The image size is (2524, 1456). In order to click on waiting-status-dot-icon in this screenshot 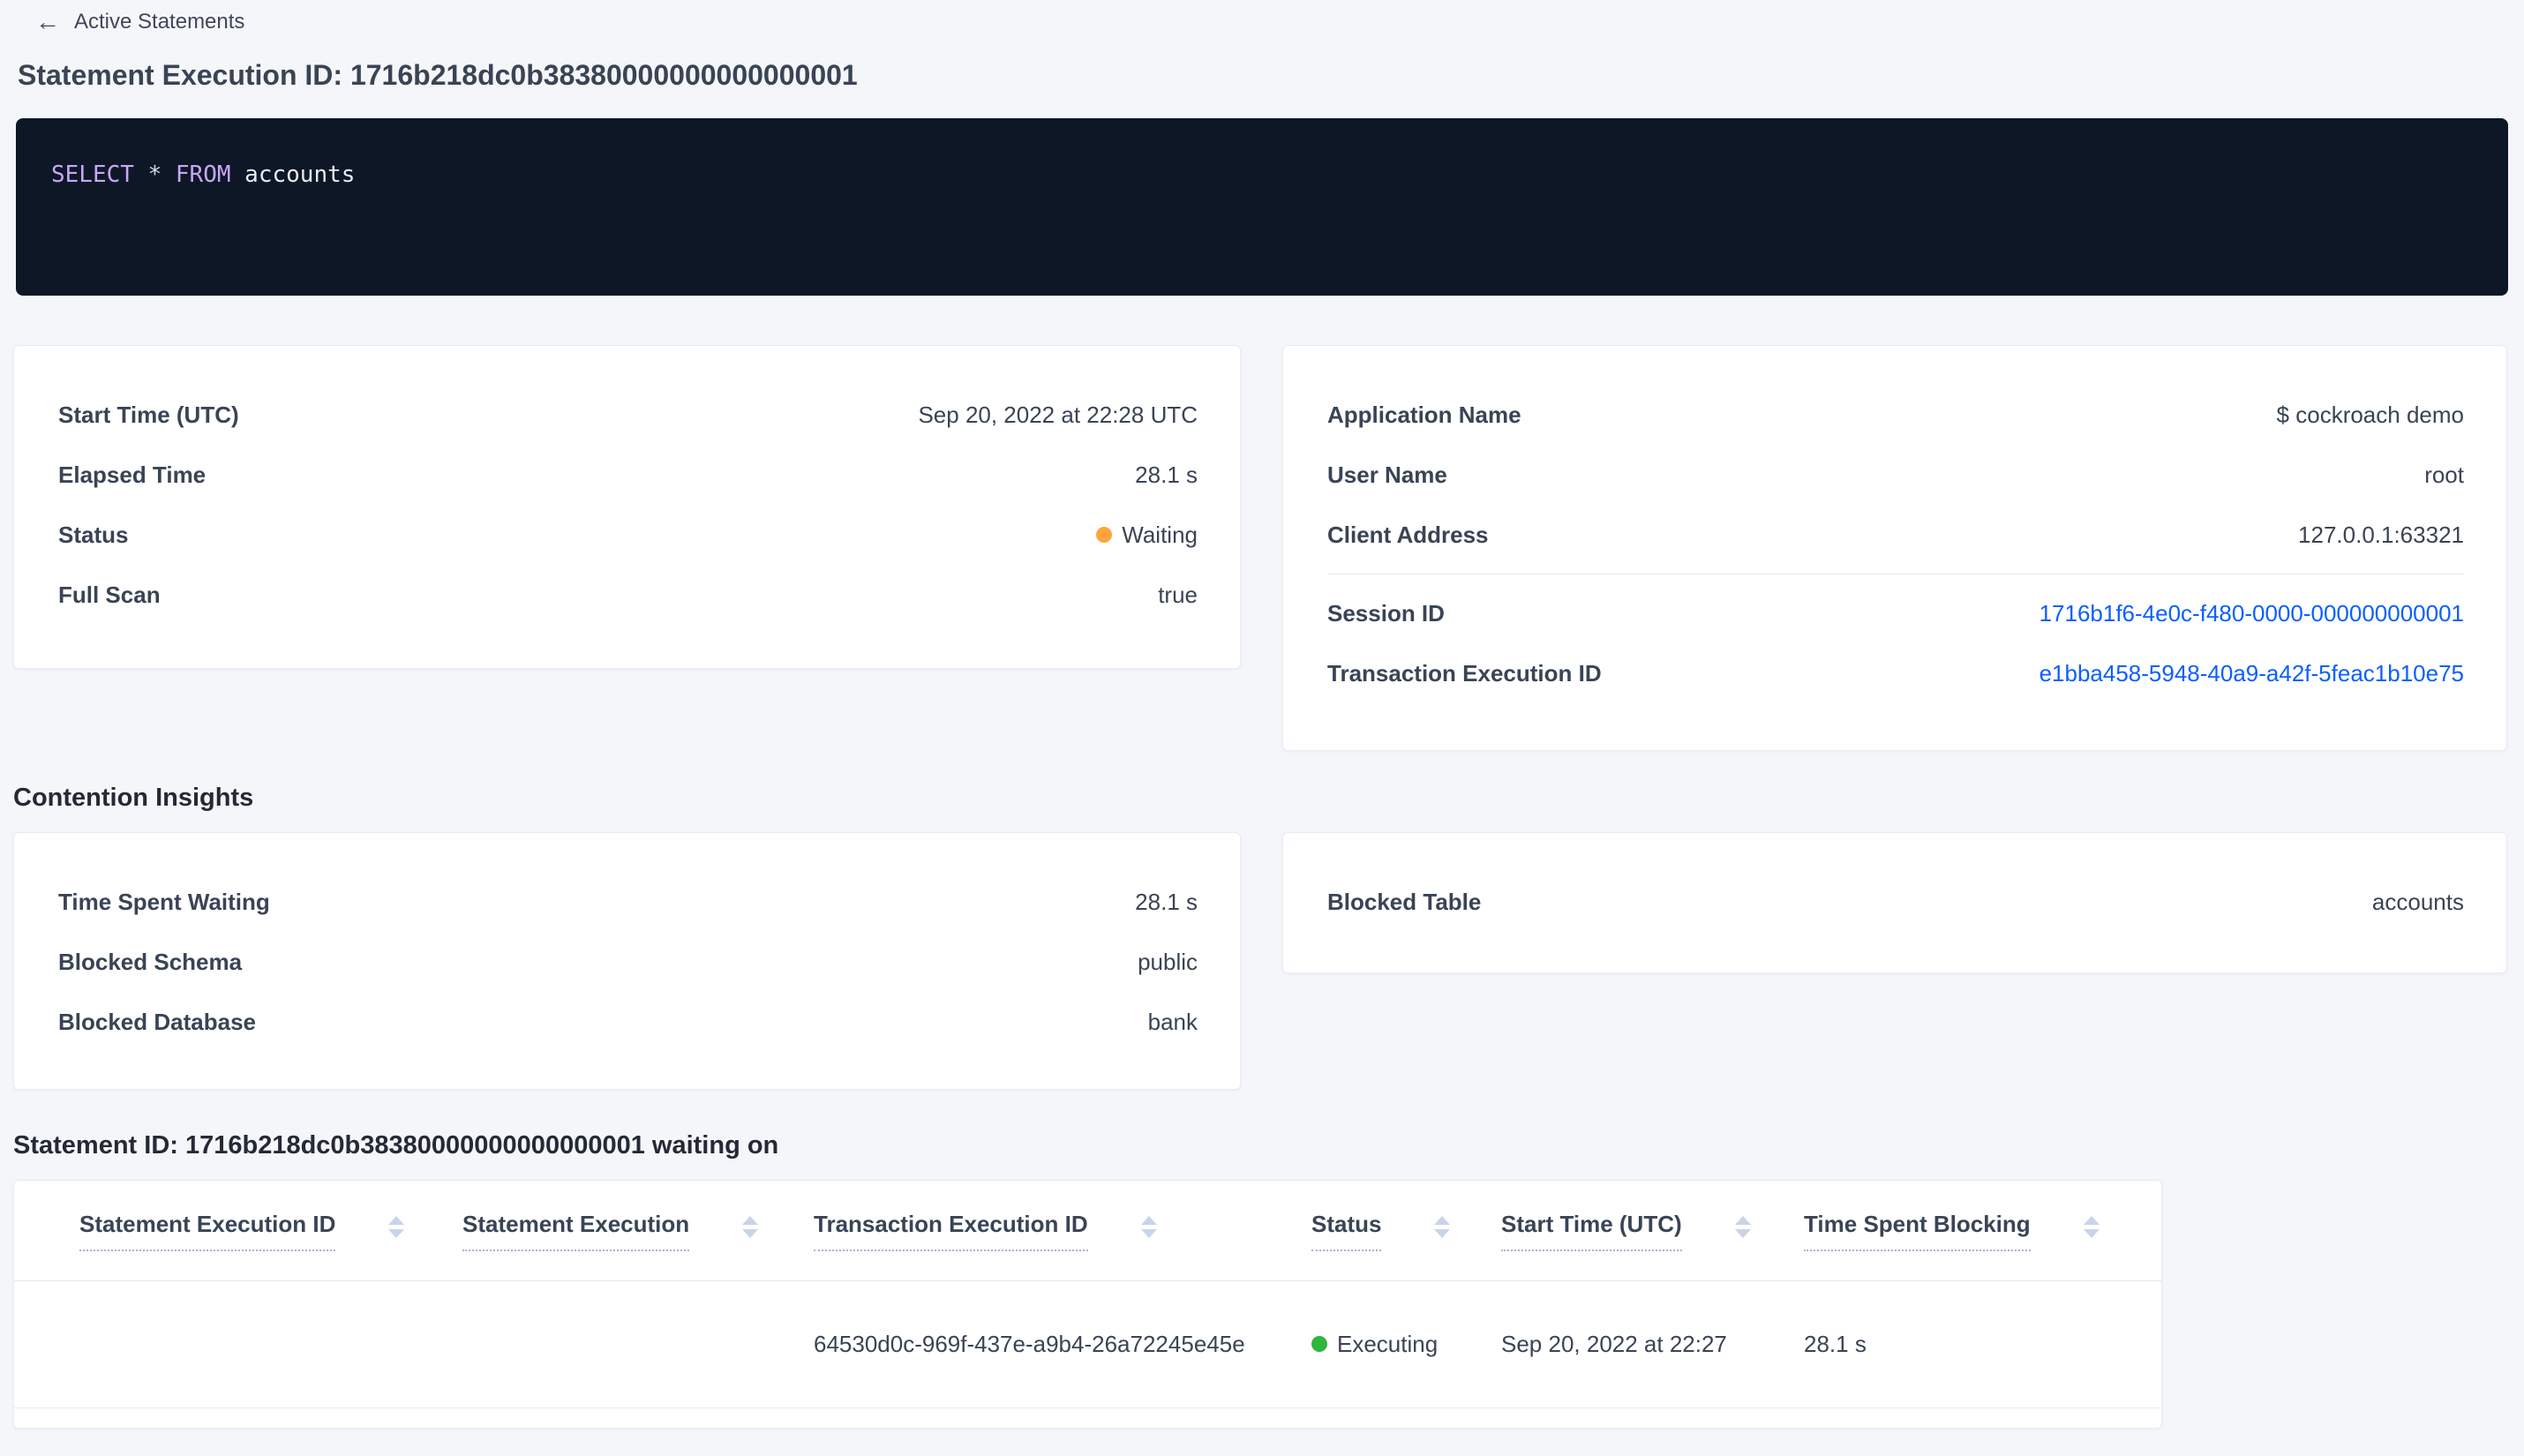, I will do `click(1104, 535)`.